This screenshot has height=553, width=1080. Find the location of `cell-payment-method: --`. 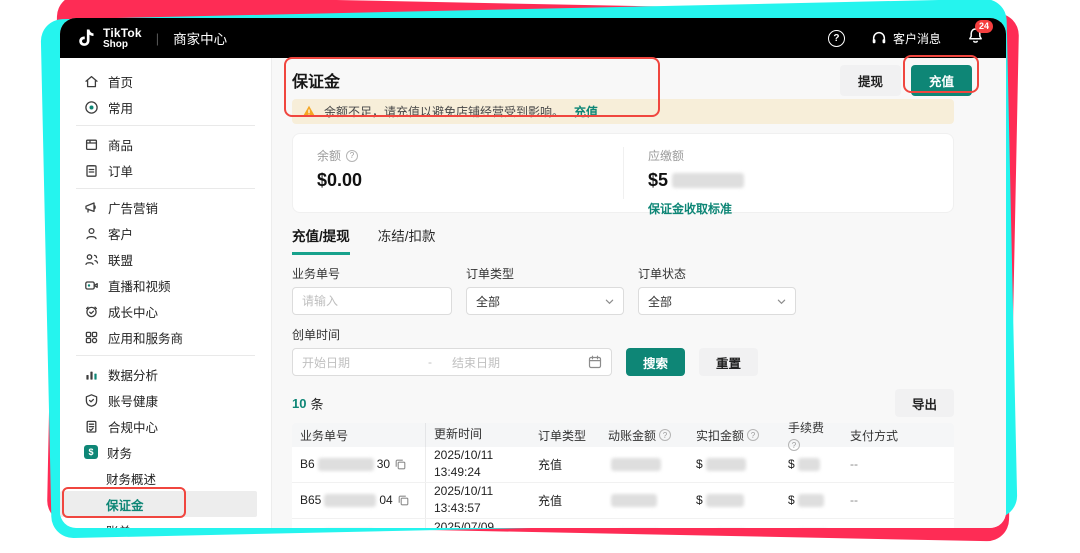

cell-payment-method: -- is located at coordinates (854, 464).